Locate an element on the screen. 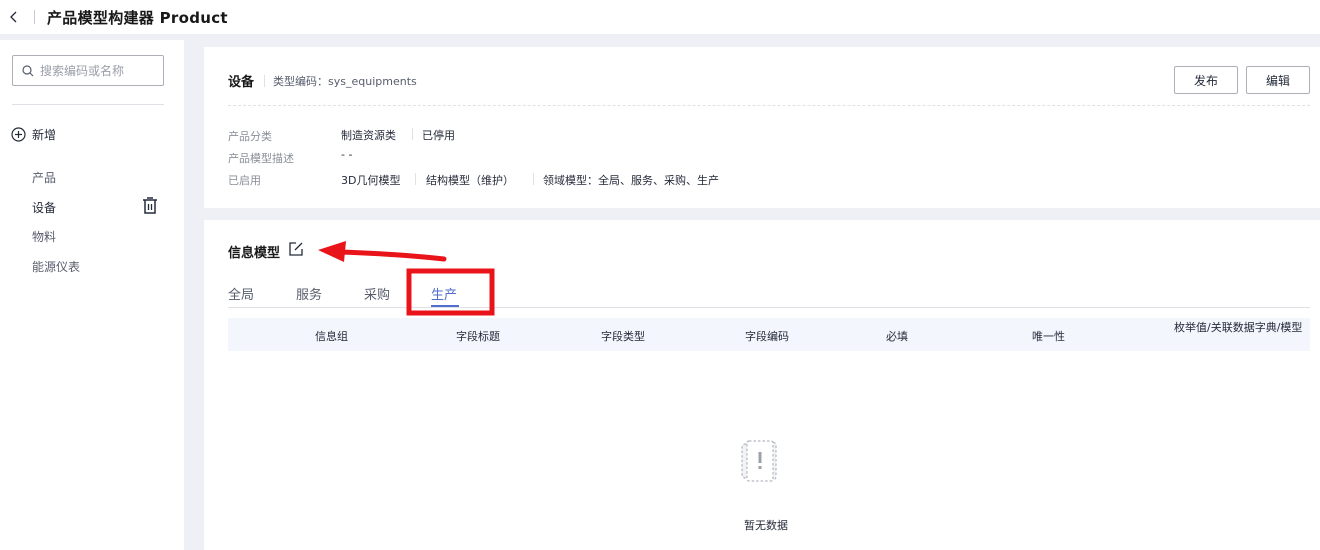 This screenshot has width=1320, height=550. enabled-label: 已启用 is located at coordinates (244, 180).